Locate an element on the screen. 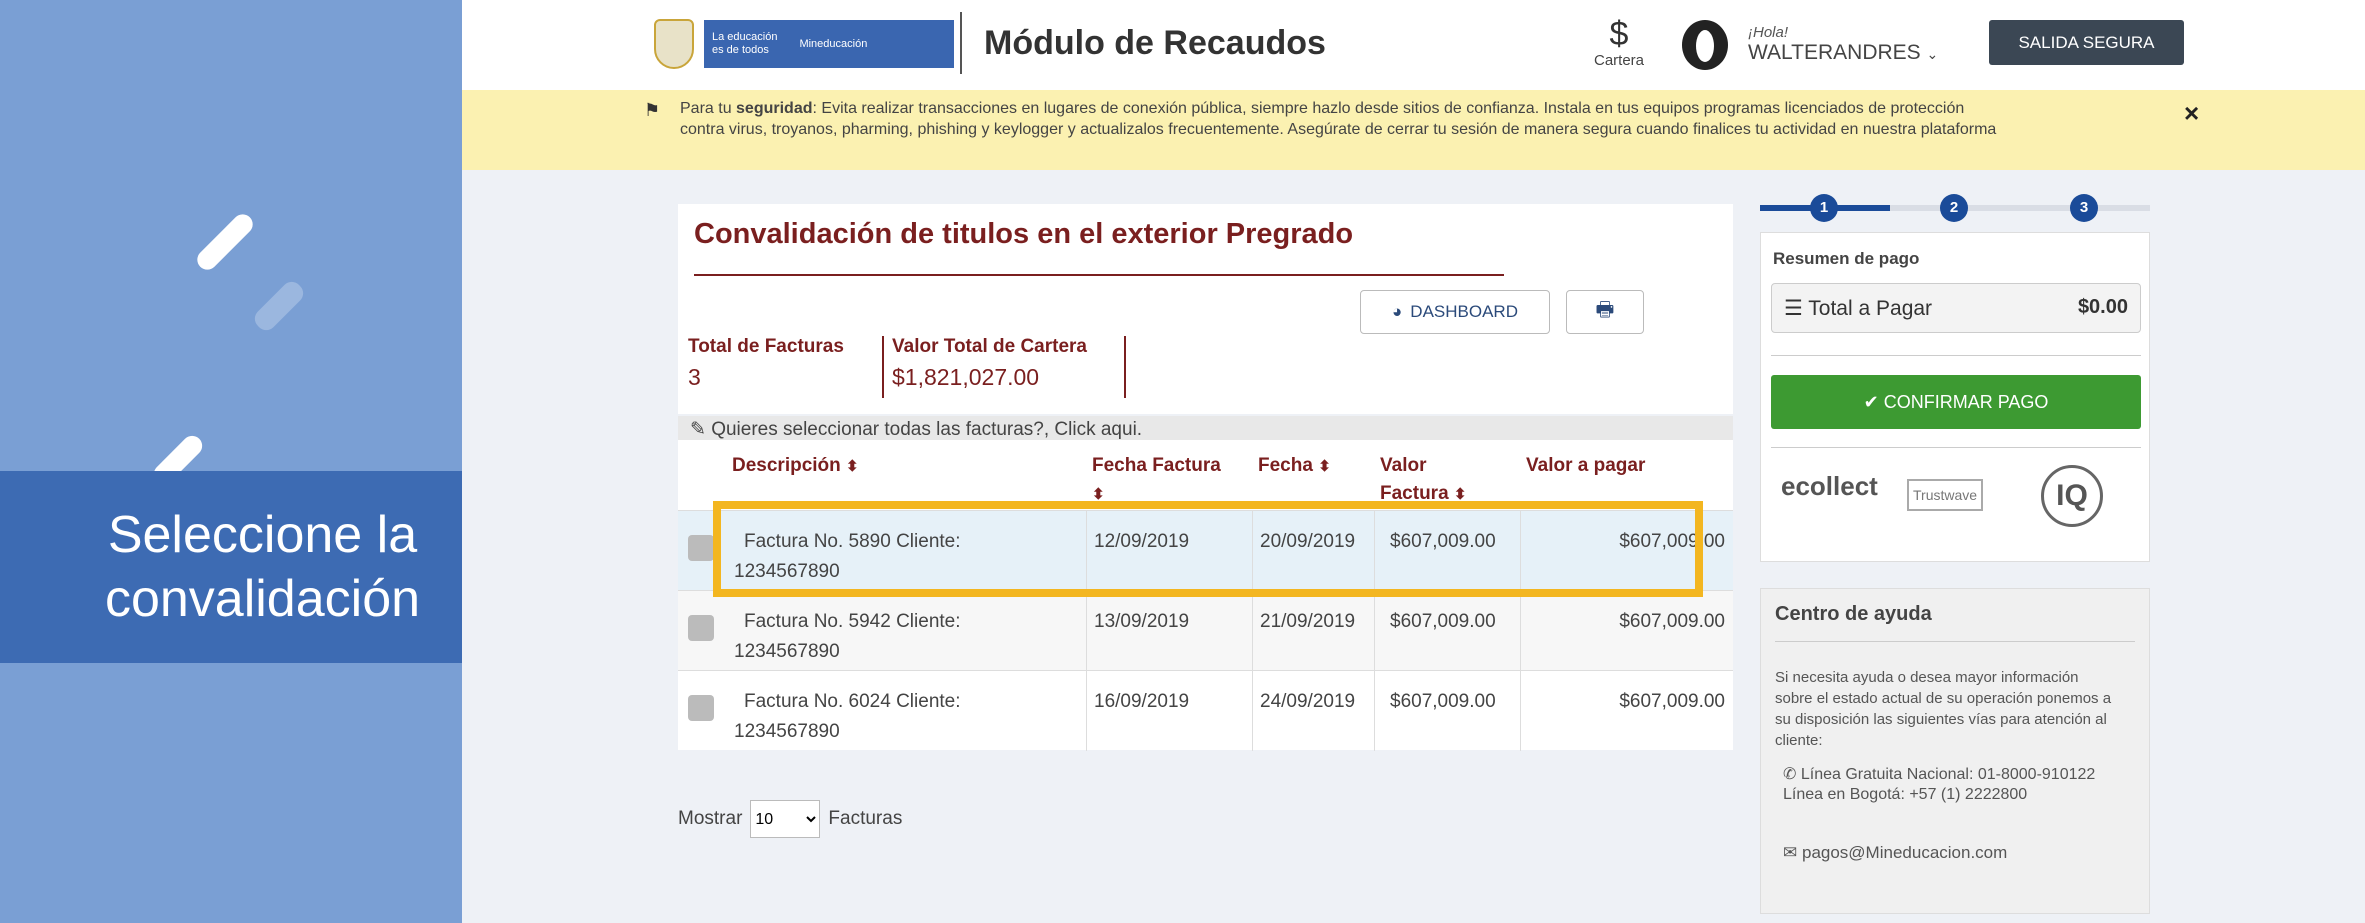 Image resolution: width=2365 pixels, height=923 pixels. brand-line-1: La educación is located at coordinates (745, 37).